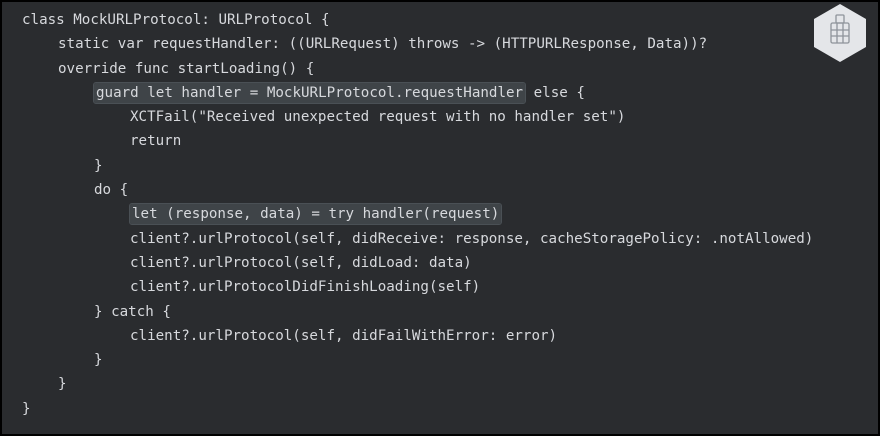  I want to click on code-line-6: return, so click(156, 141).